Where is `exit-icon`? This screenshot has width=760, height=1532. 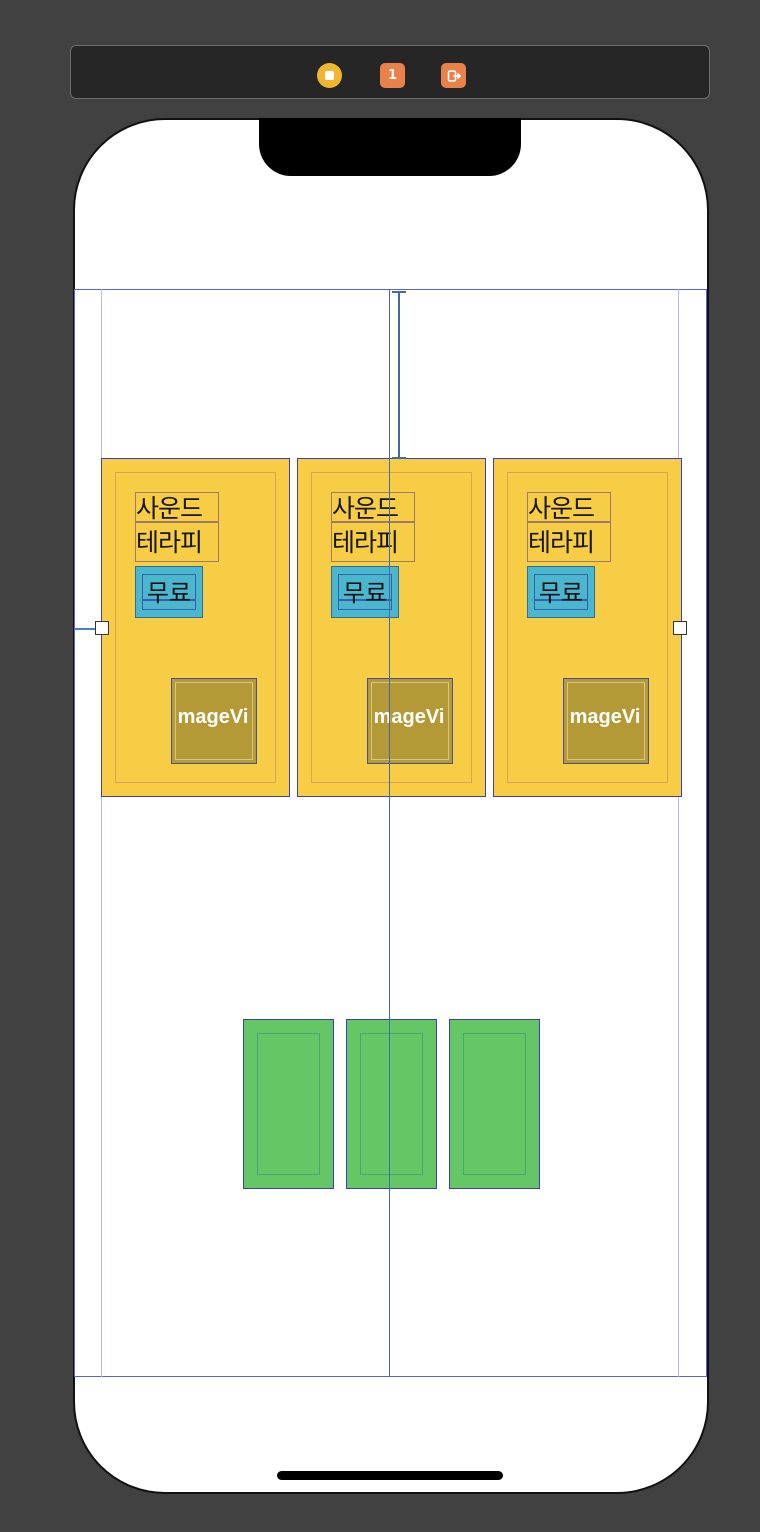 exit-icon is located at coordinates (453, 75).